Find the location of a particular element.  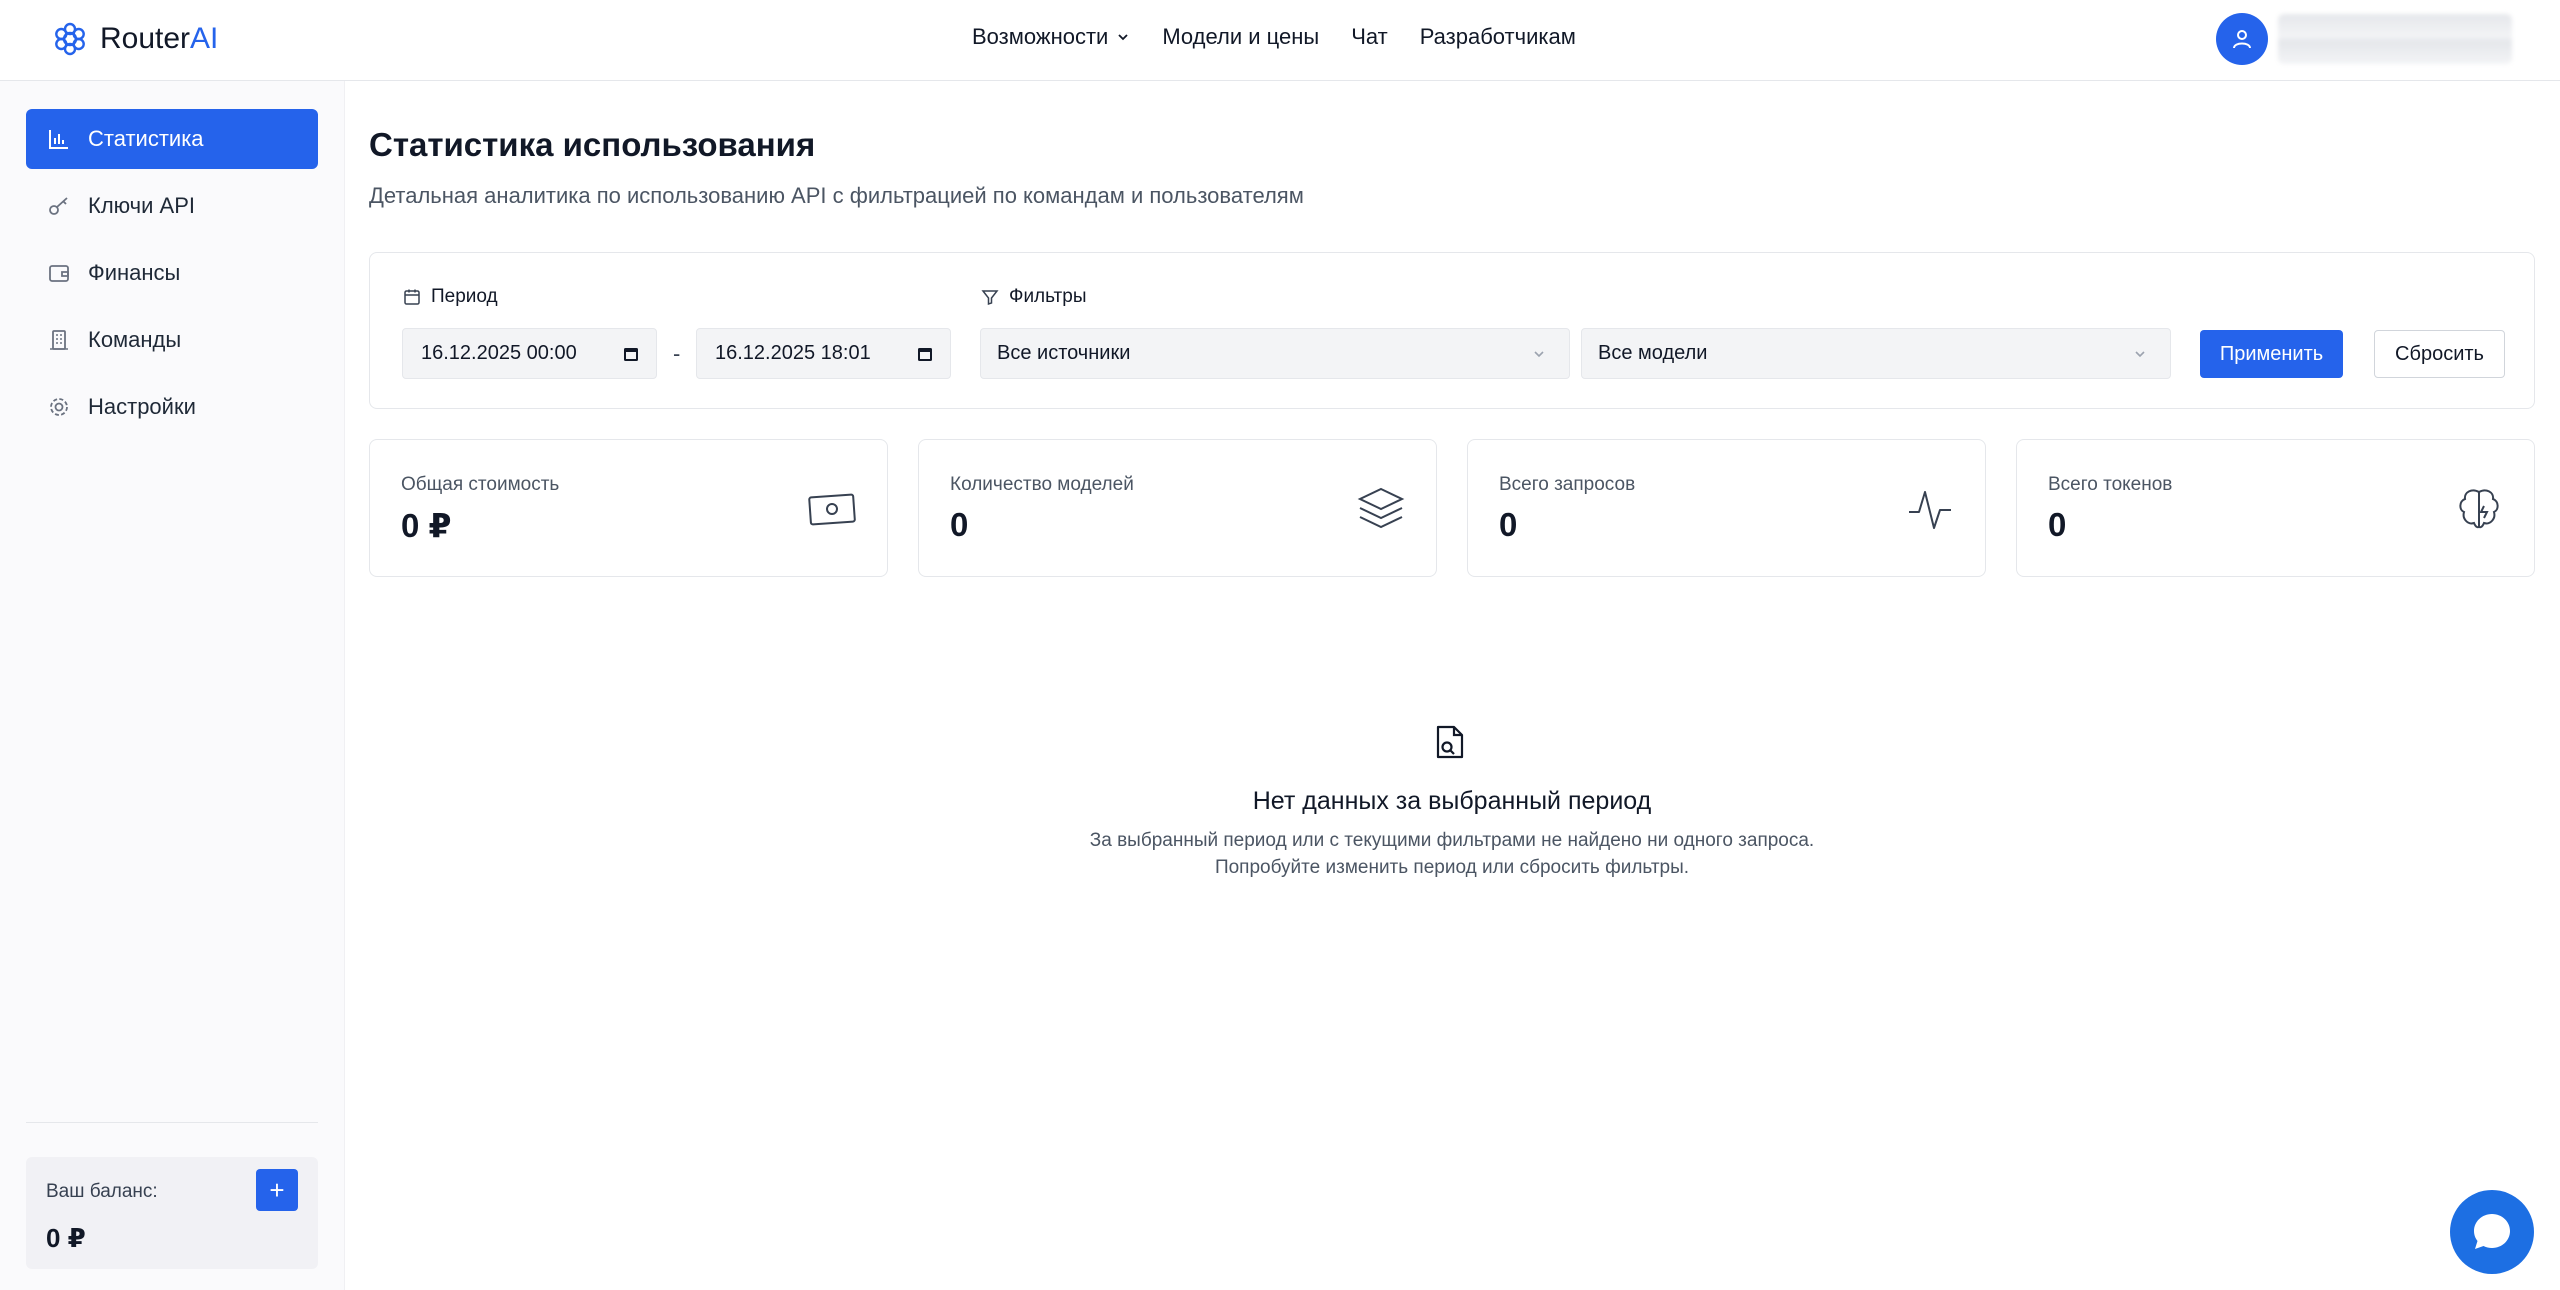

logo: RouterAI is located at coordinates (135, 39).